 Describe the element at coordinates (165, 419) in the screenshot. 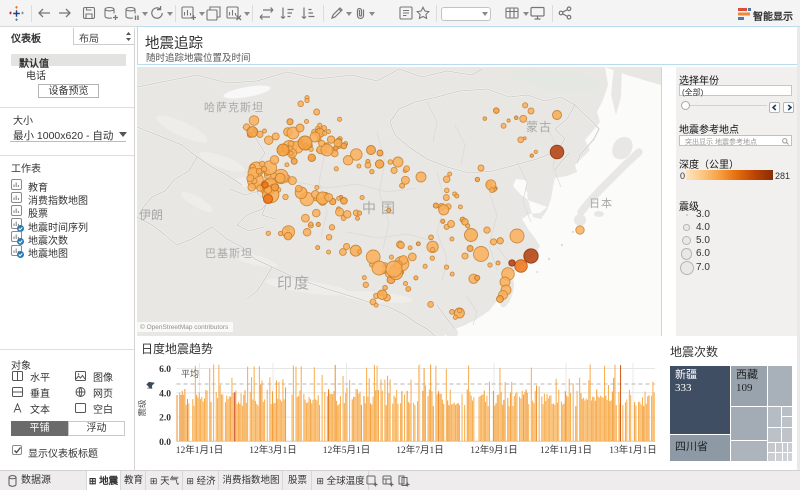

I see `svg-text: 2.0` at that location.